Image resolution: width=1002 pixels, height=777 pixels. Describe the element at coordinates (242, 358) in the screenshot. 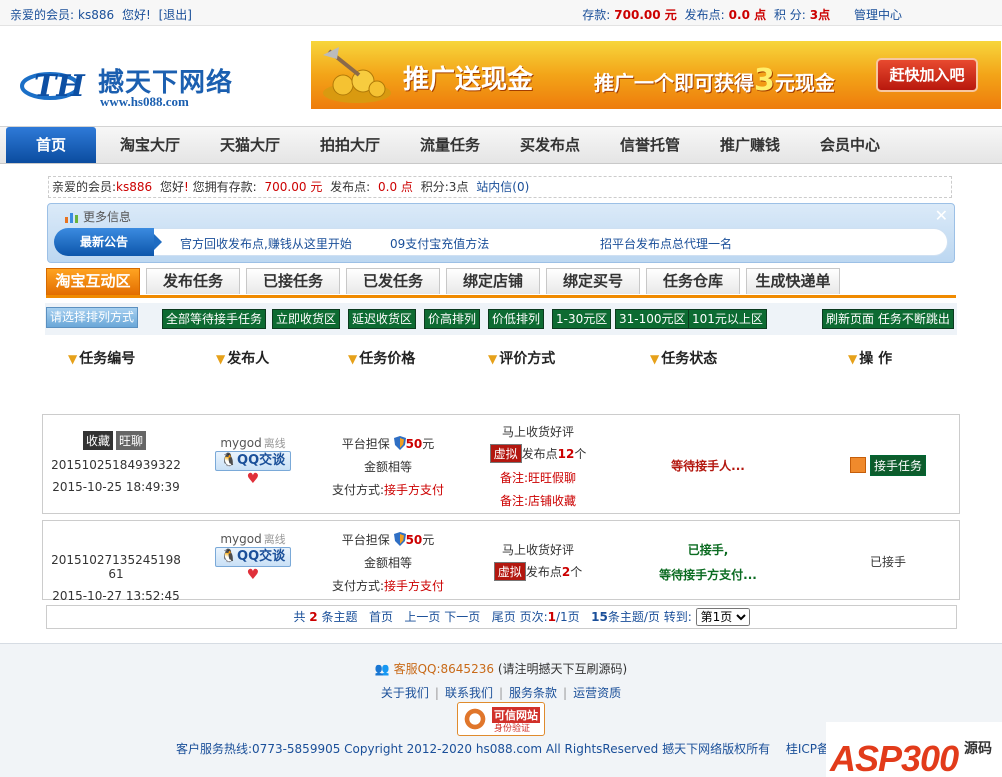

I see `col-publisher: ▼ 发布人` at that location.